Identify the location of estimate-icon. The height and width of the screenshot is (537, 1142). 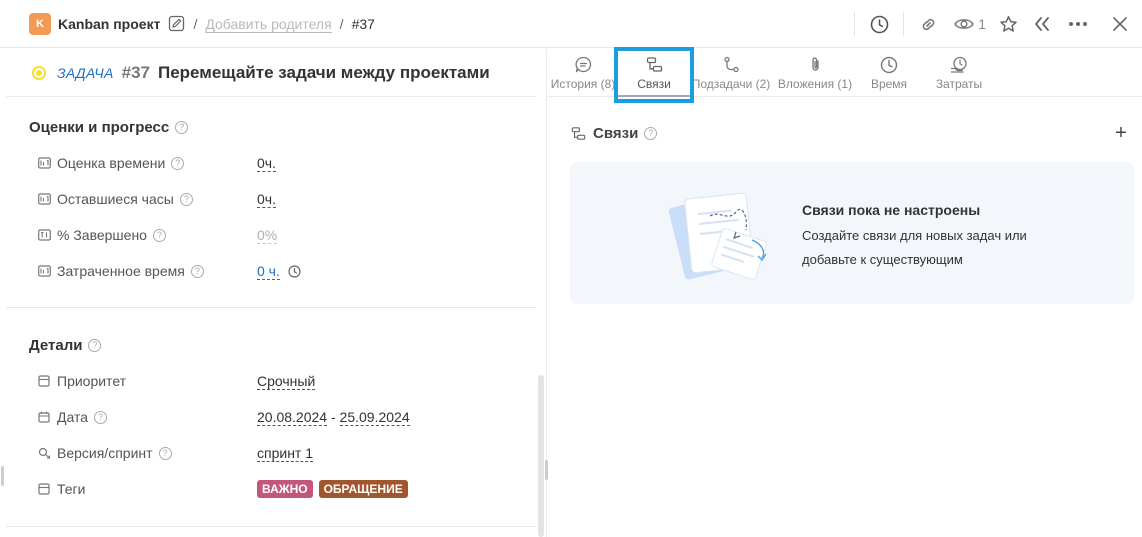
(44, 163).